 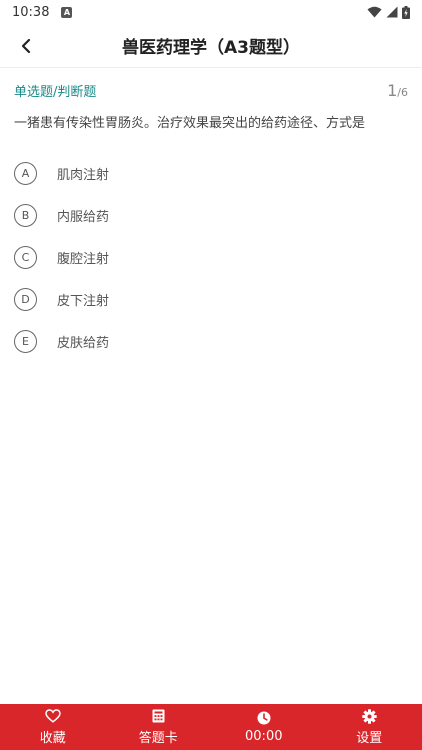 What do you see at coordinates (211, 341) in the screenshot?
I see `option-e: E 皮肤给药` at bounding box center [211, 341].